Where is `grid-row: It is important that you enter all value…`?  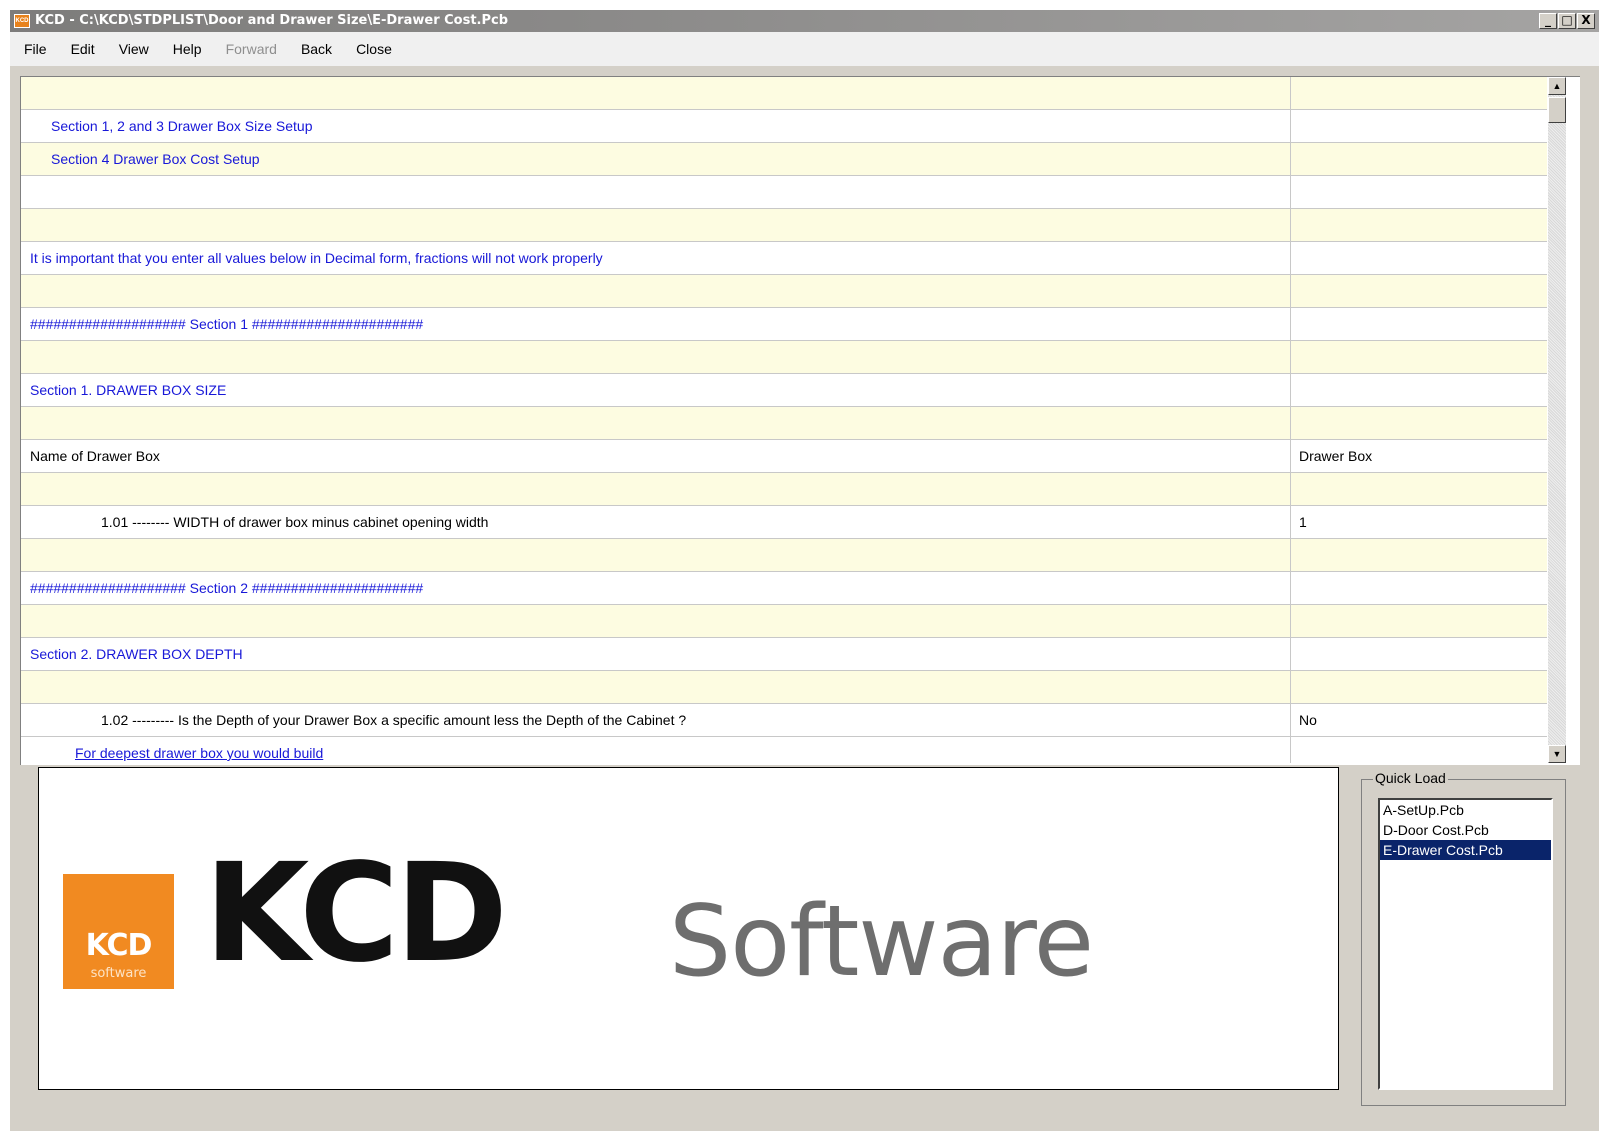
grid-row: It is important that you enter all value… is located at coordinates (784, 258).